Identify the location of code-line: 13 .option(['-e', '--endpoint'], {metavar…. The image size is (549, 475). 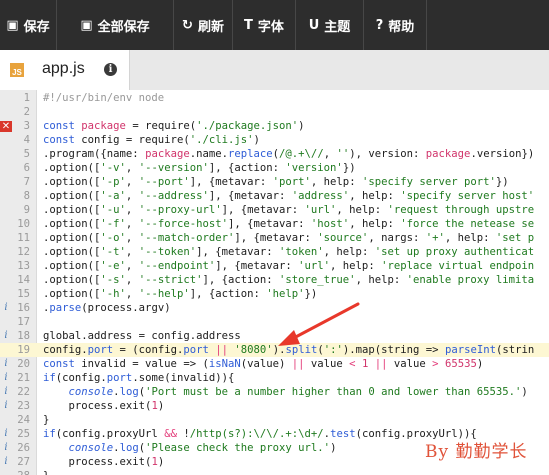
(274, 266).